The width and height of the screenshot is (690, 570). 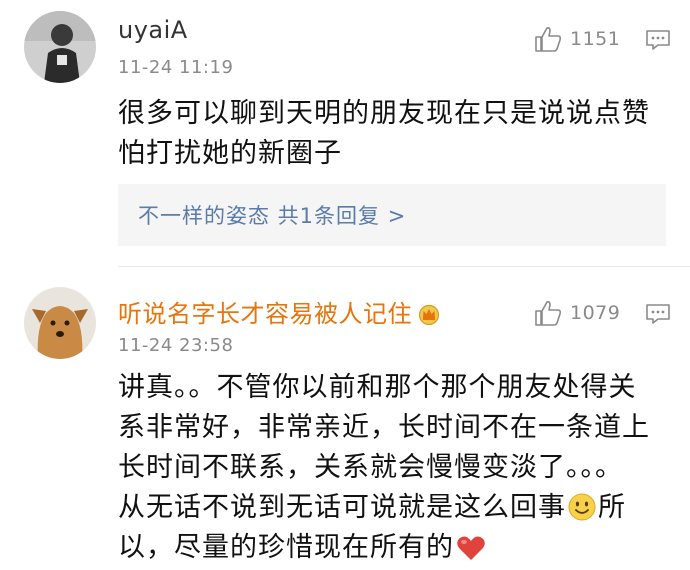 What do you see at coordinates (582, 507) in the screenshot?
I see `smile-emoji-icon` at bounding box center [582, 507].